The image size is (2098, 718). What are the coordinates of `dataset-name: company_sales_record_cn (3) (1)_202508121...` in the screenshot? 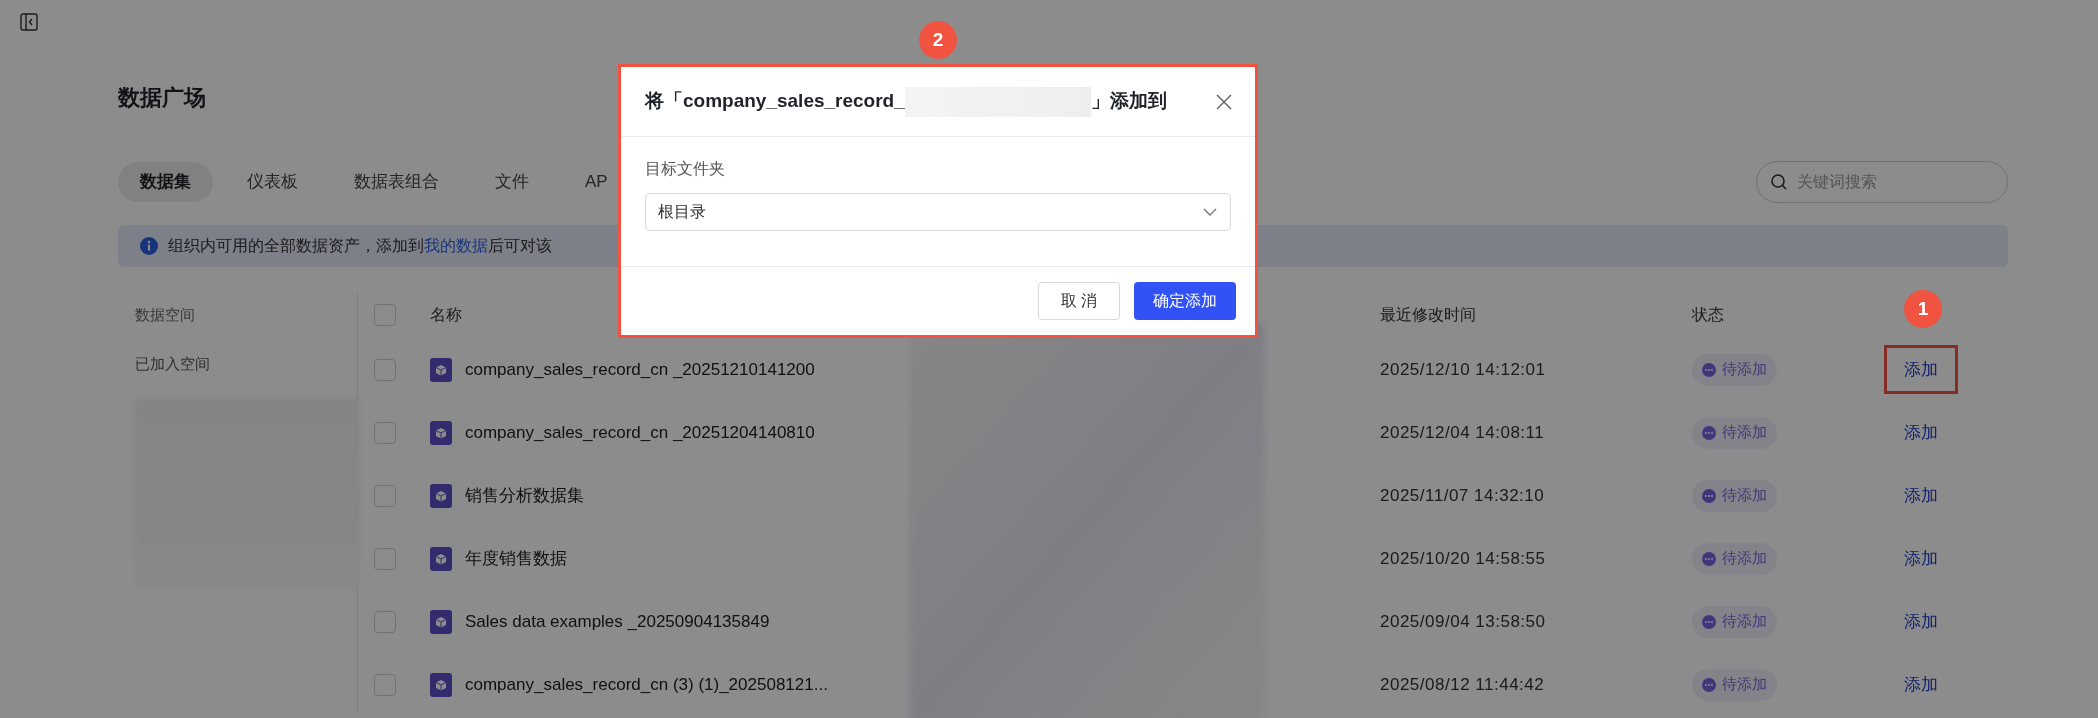 It's located at (646, 684).